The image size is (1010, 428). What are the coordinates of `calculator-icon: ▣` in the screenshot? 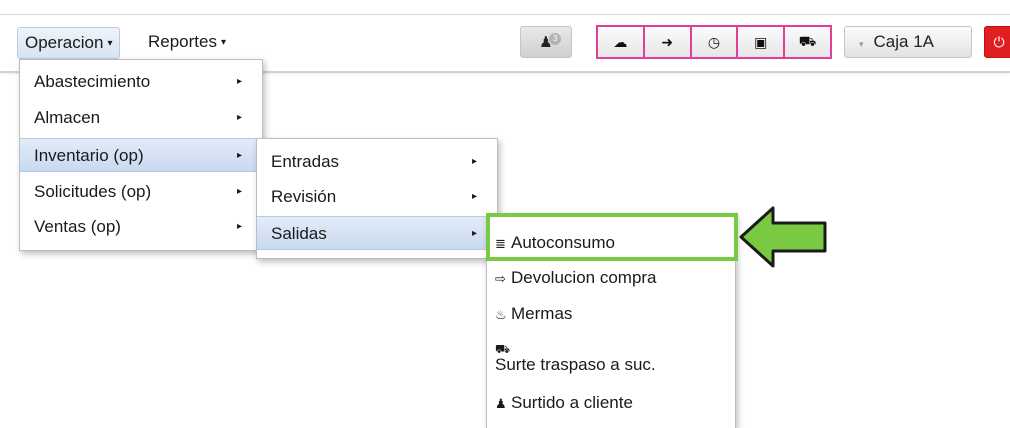 It's located at (761, 41).